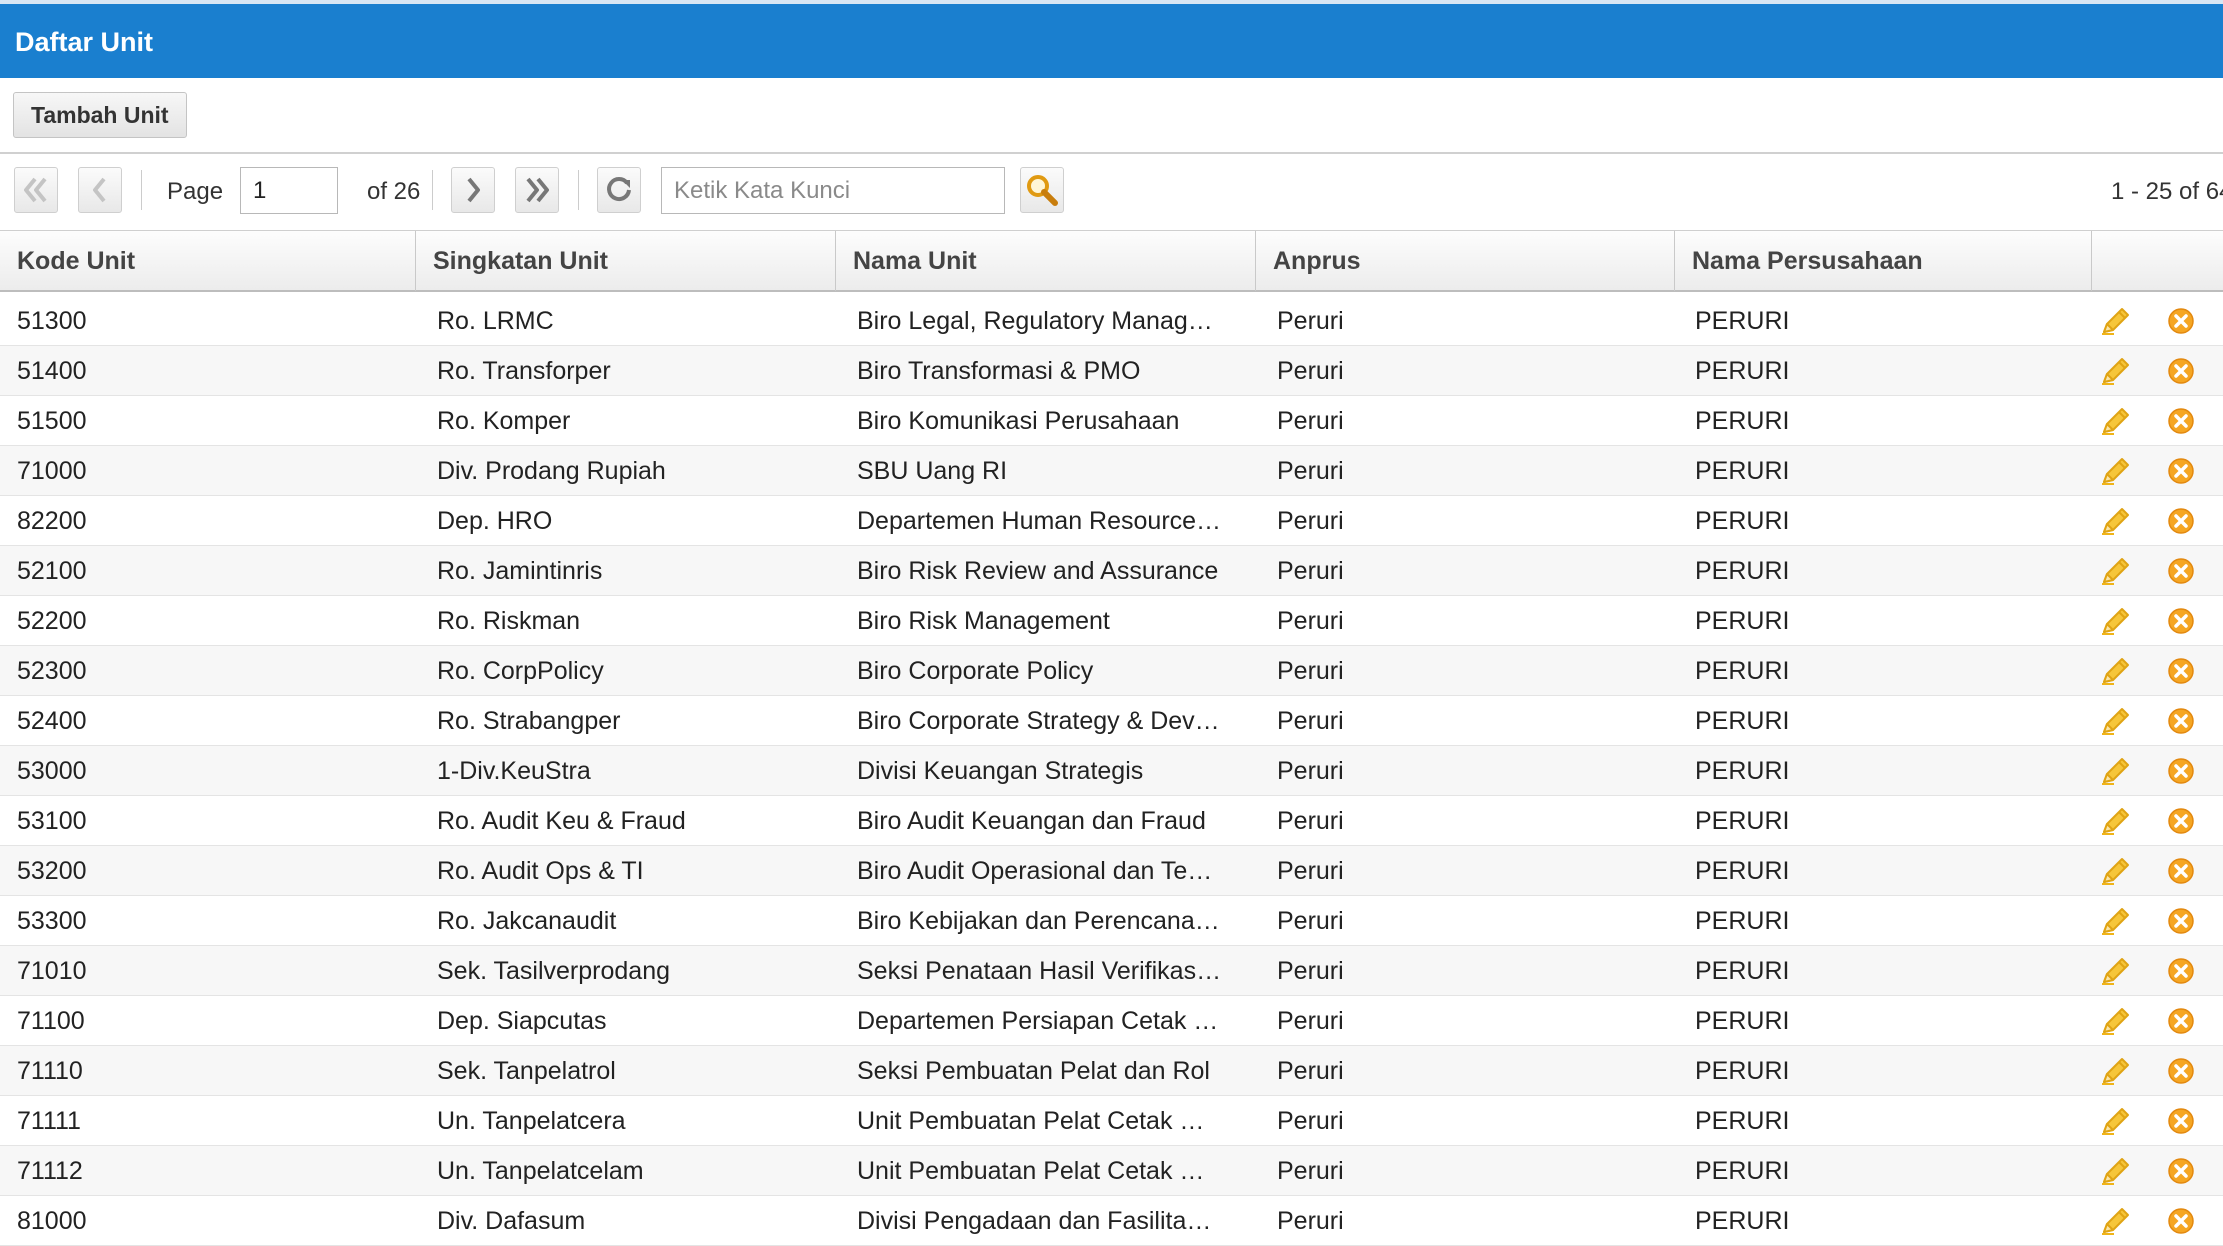 The width and height of the screenshot is (2223, 1246). What do you see at coordinates (52, 521) in the screenshot?
I see `kode-unit-cell: 82200` at bounding box center [52, 521].